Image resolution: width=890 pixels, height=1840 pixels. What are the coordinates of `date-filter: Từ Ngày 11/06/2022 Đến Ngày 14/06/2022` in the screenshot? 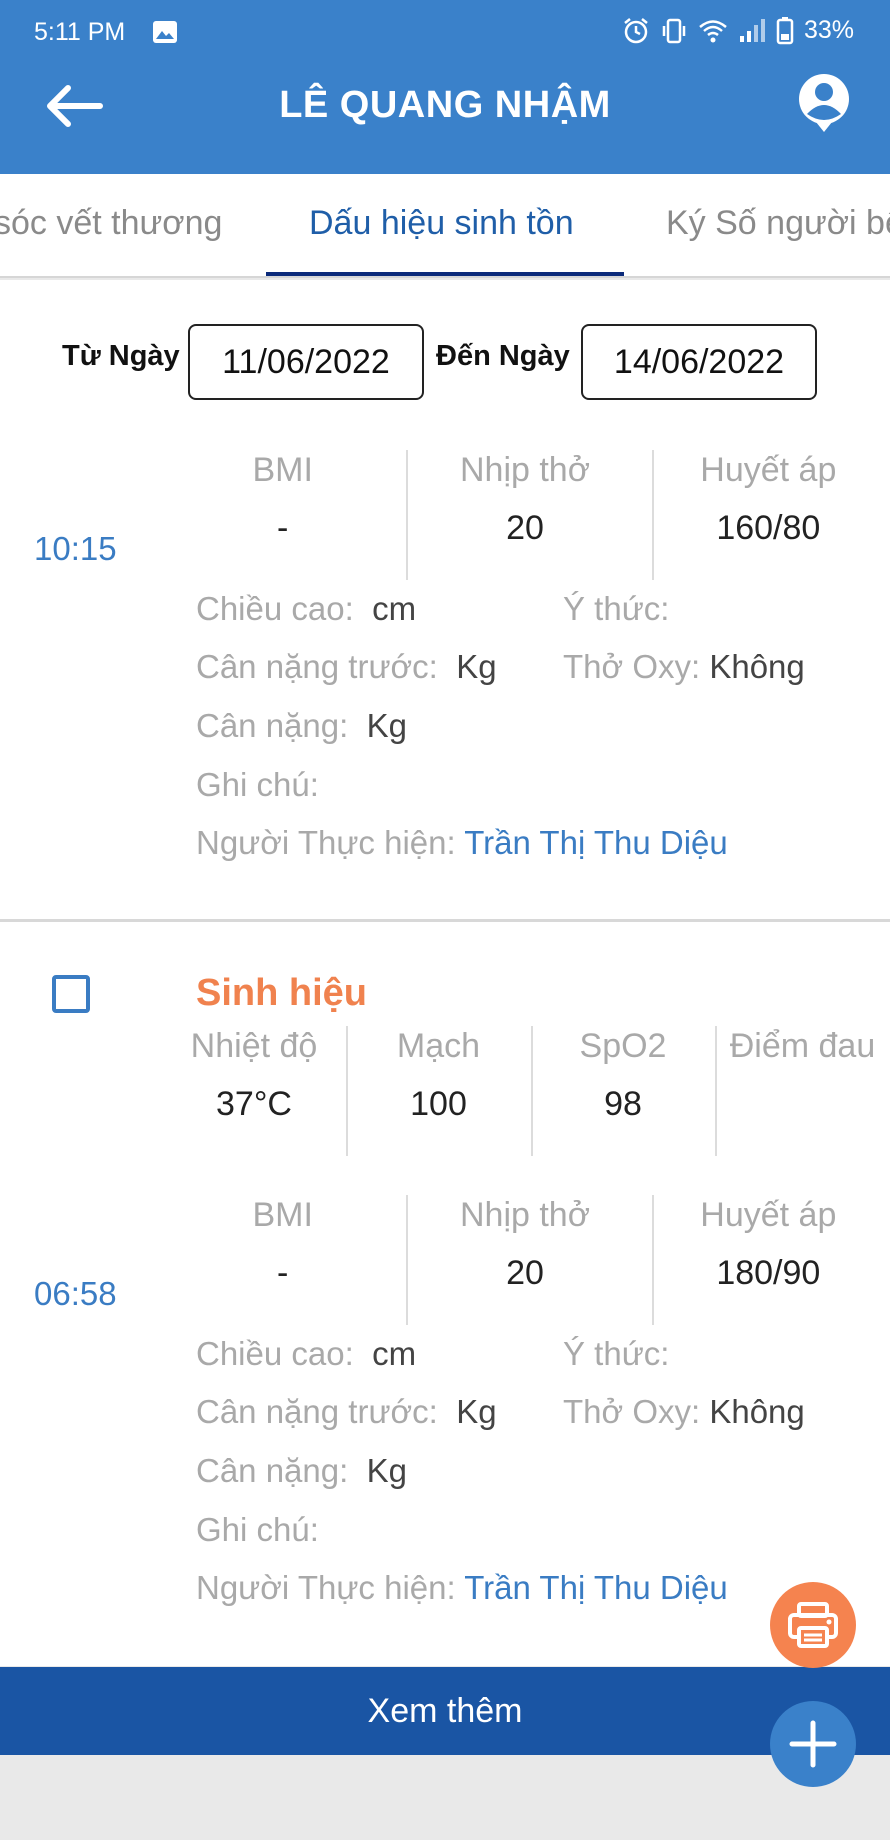 It's located at (445, 340).